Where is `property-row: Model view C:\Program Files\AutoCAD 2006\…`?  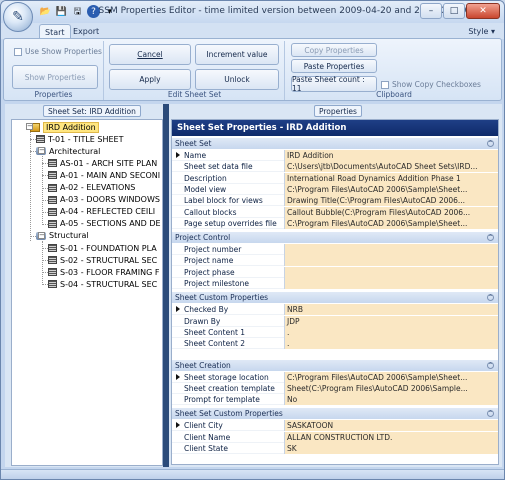 property-row: Model view C:\Program Files\AutoCAD 2006\… is located at coordinates (335, 189).